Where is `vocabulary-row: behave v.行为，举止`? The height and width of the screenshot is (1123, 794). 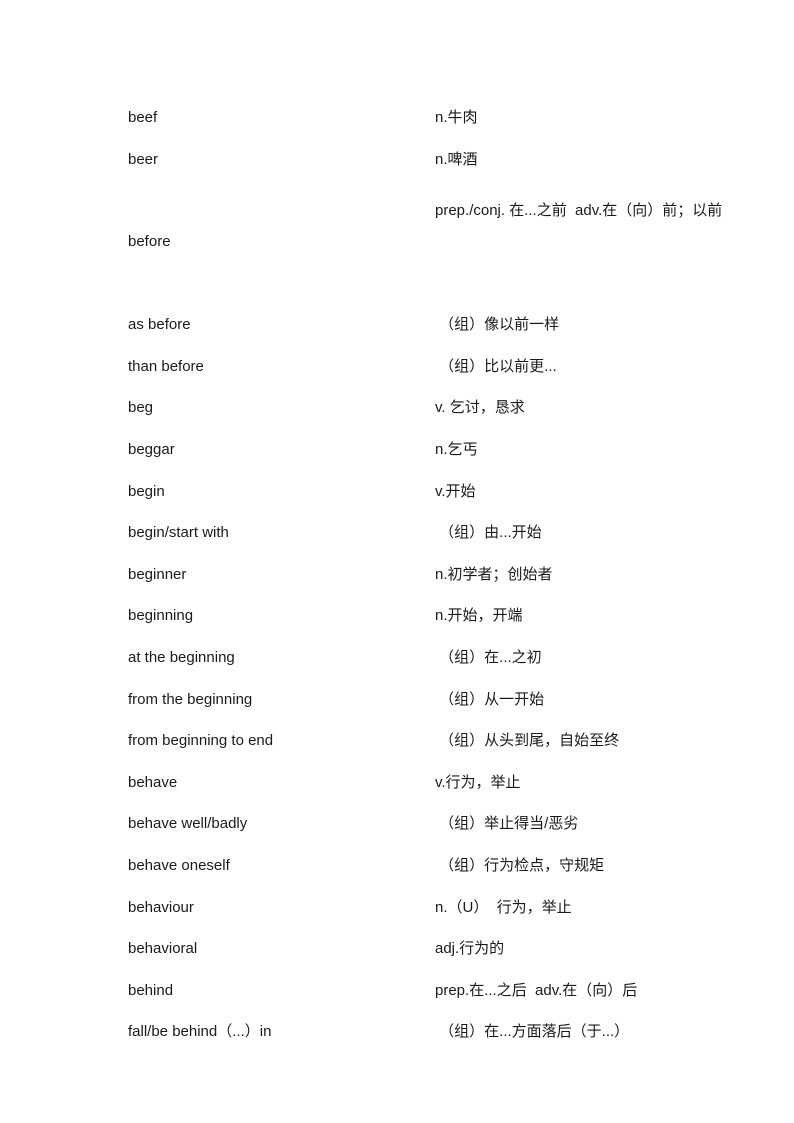
vocabulary-row: behave v.行为，举止 is located at coordinates (430, 783).